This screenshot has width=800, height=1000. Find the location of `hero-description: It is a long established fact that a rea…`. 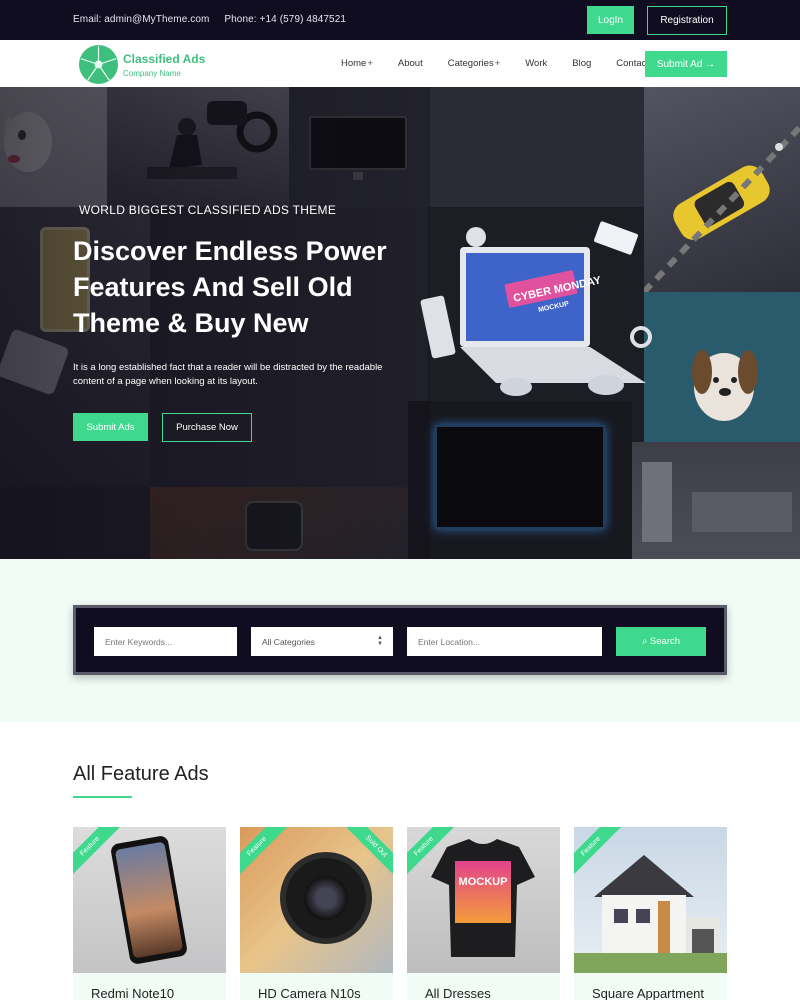

hero-description: It is a long established fact that a rea… is located at coordinates (228, 374).